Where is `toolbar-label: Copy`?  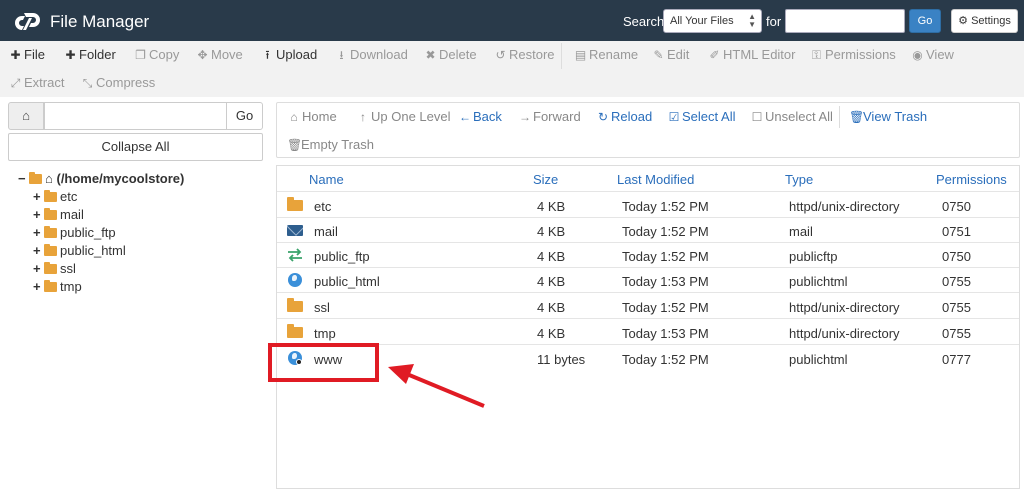
toolbar-label: Copy is located at coordinates (164, 54).